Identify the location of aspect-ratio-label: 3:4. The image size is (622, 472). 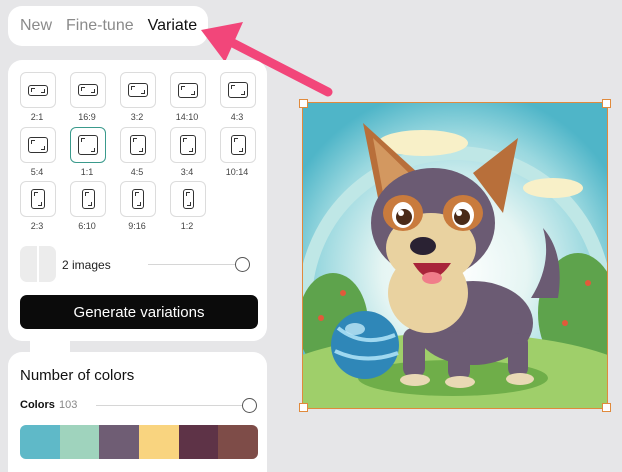
(187, 172).